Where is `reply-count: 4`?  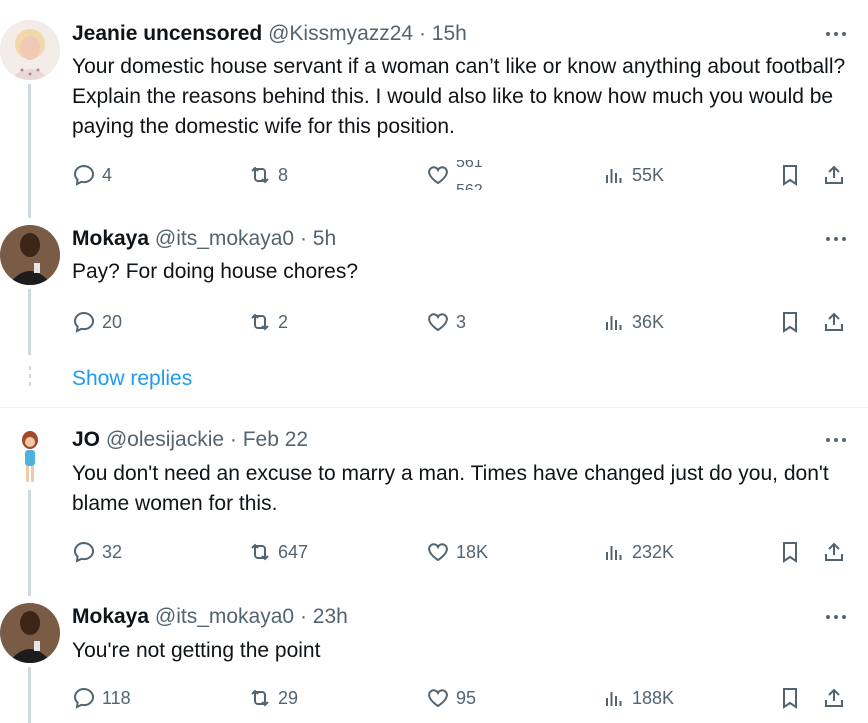 reply-count: 4 is located at coordinates (107, 174).